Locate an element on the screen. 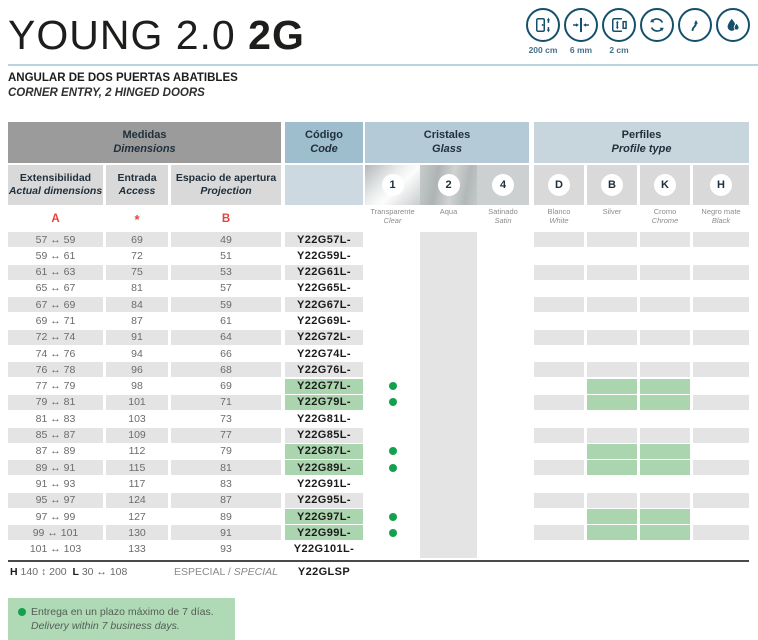 This screenshot has width=758, height=640. table-row: 67 ↔ 69 84 59 Y22G67L- is located at coordinates (378, 305).